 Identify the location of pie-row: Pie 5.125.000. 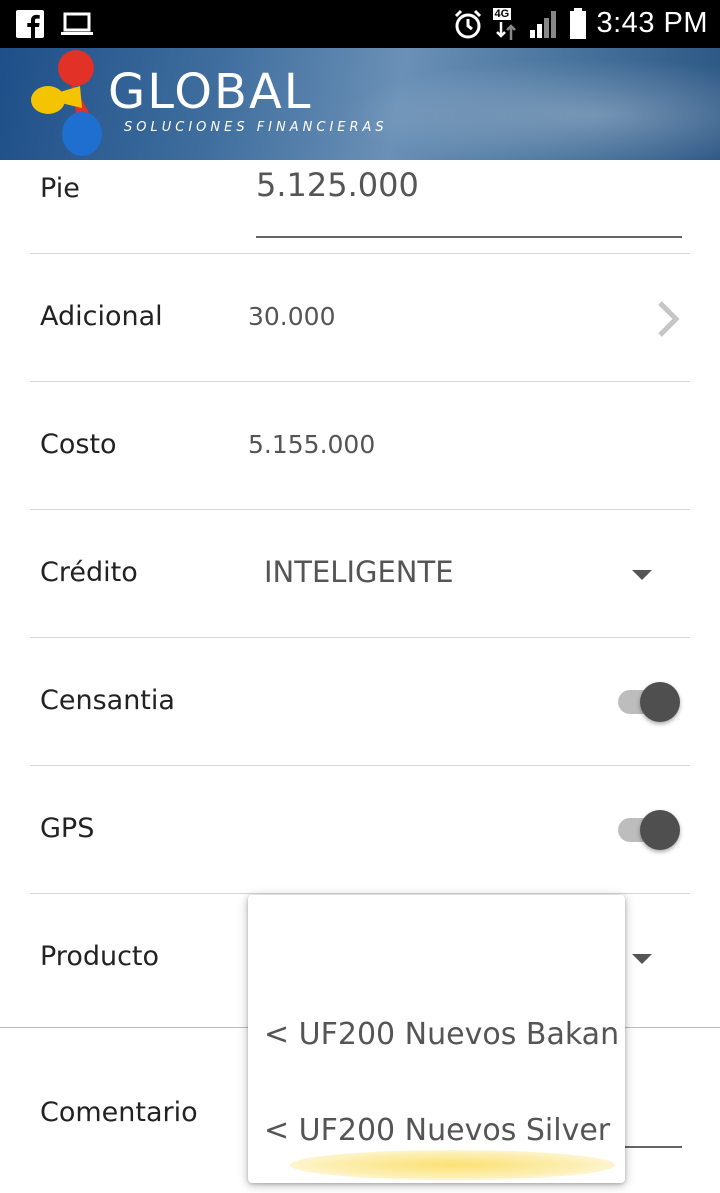
(360, 190).